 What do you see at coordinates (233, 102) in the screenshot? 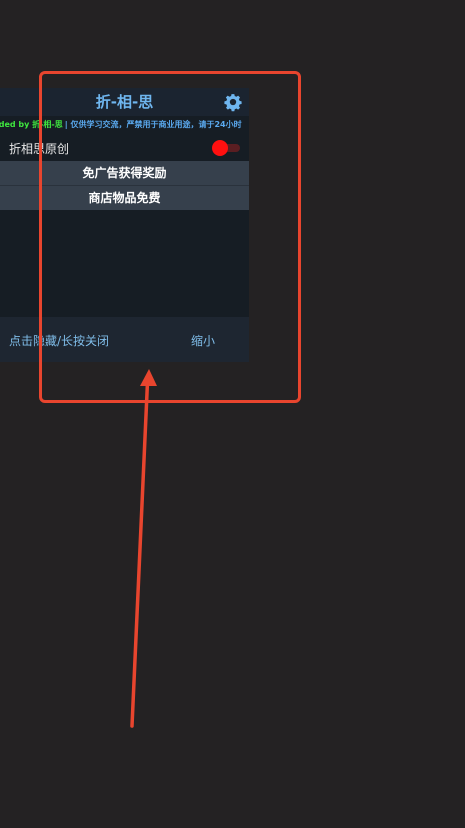
I see `gear-icon` at bounding box center [233, 102].